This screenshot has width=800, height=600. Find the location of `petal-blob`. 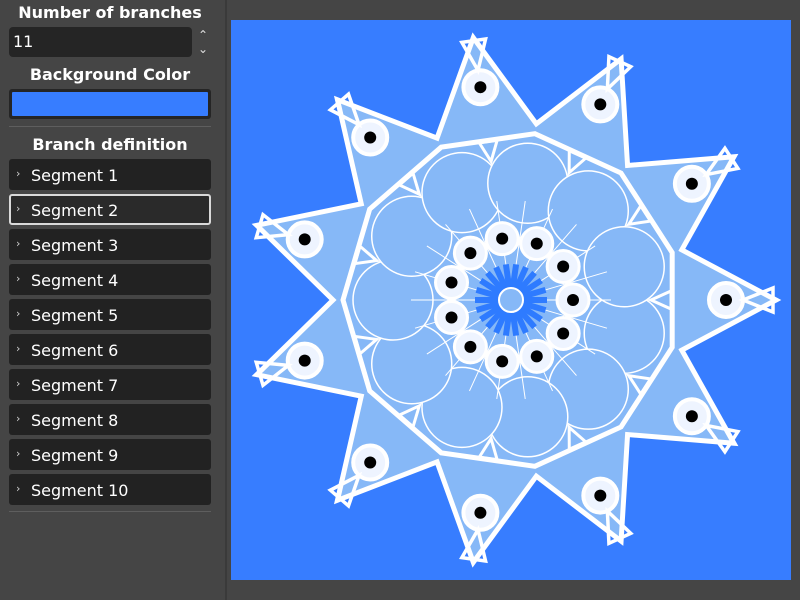

petal-blob is located at coordinates (624, 267).